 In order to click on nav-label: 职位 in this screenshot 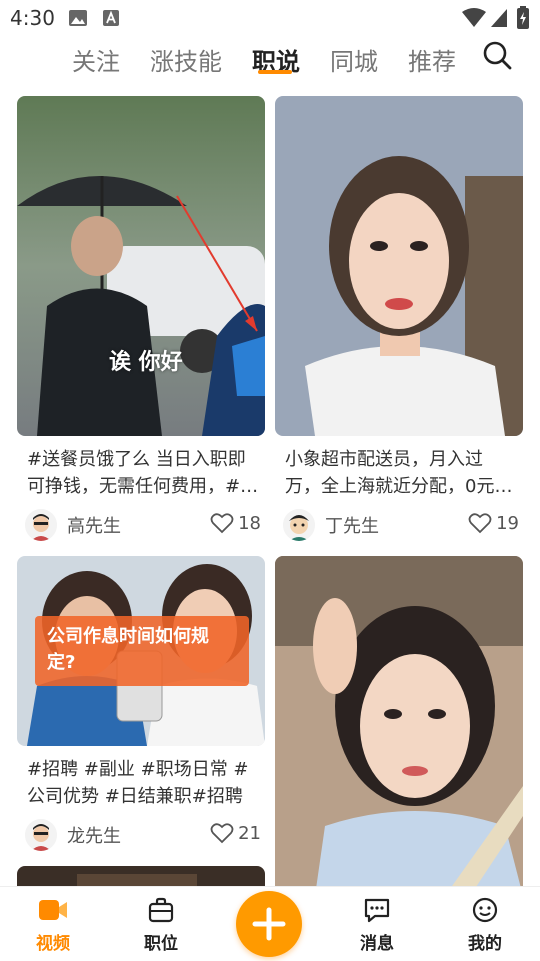, I will do `click(161, 944)`.